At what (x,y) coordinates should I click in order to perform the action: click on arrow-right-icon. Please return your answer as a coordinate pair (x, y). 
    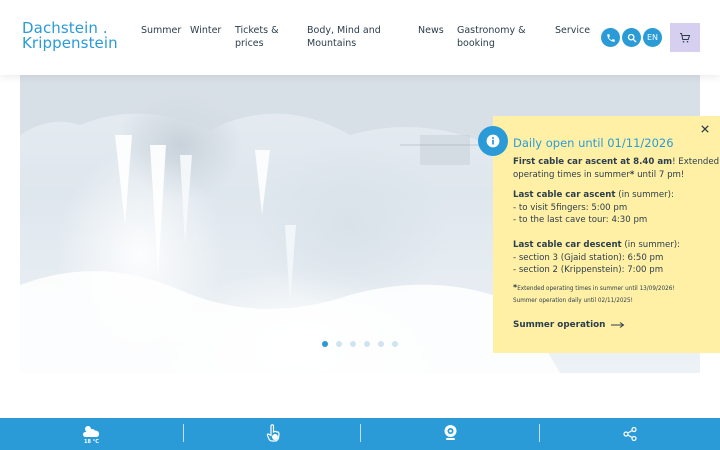
    Looking at the image, I should click on (618, 325).